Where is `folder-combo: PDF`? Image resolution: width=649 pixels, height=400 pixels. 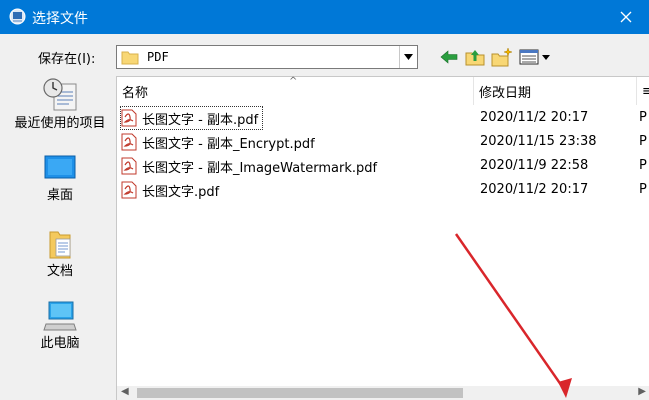 folder-combo: PDF is located at coordinates (267, 57).